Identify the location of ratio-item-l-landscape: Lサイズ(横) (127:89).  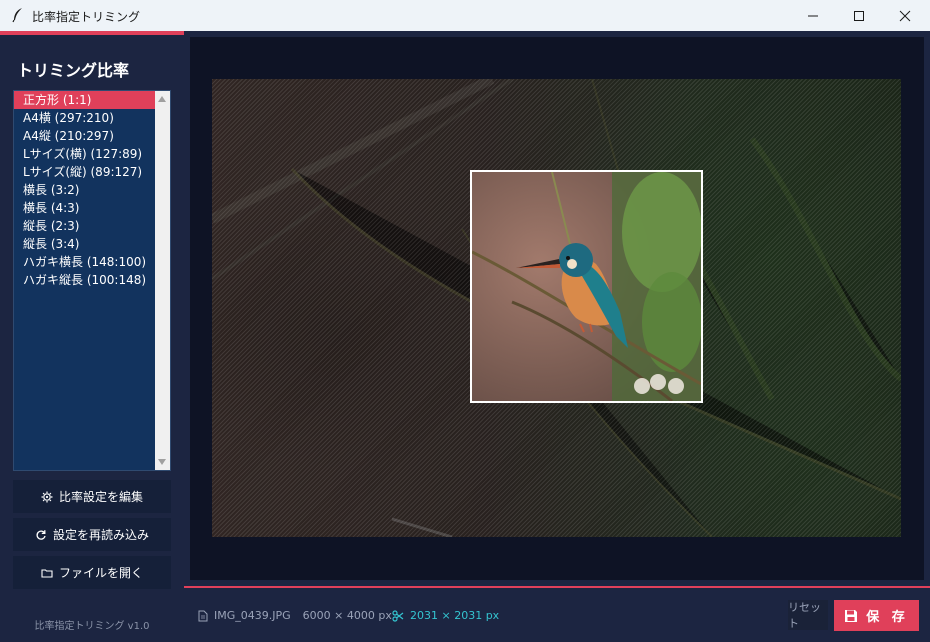
(84, 154).